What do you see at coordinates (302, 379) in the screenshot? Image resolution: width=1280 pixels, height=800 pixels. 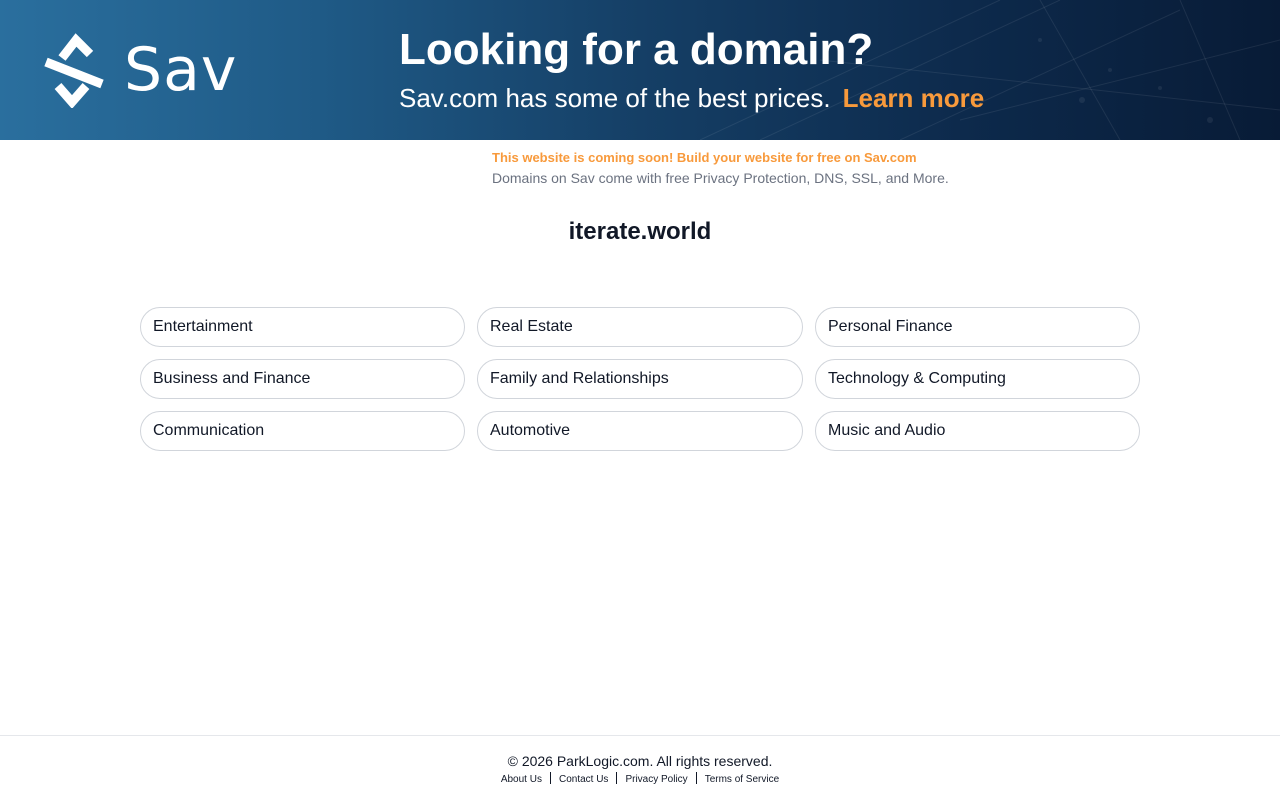 I see `category-link: Business and Finance` at bounding box center [302, 379].